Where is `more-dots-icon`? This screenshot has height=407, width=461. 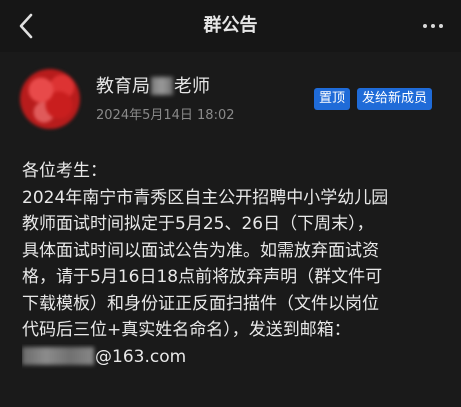 more-dots-icon is located at coordinates (425, 26).